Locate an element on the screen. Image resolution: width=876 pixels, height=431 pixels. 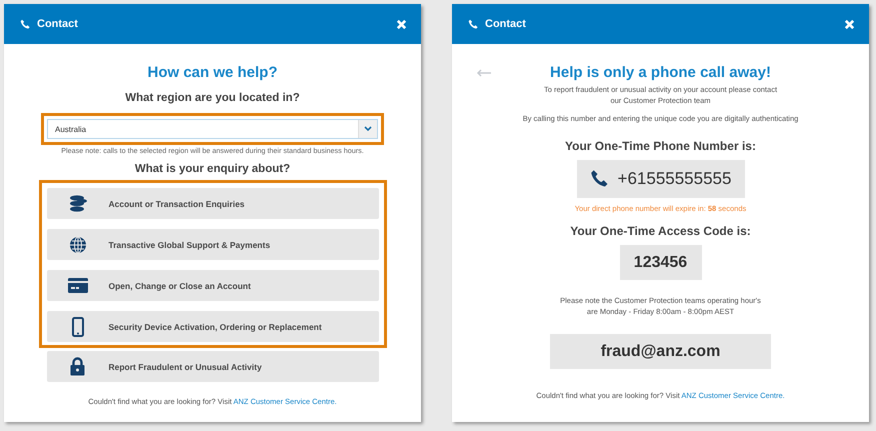
heading: Help is only a phone call away! is located at coordinates (660, 72).